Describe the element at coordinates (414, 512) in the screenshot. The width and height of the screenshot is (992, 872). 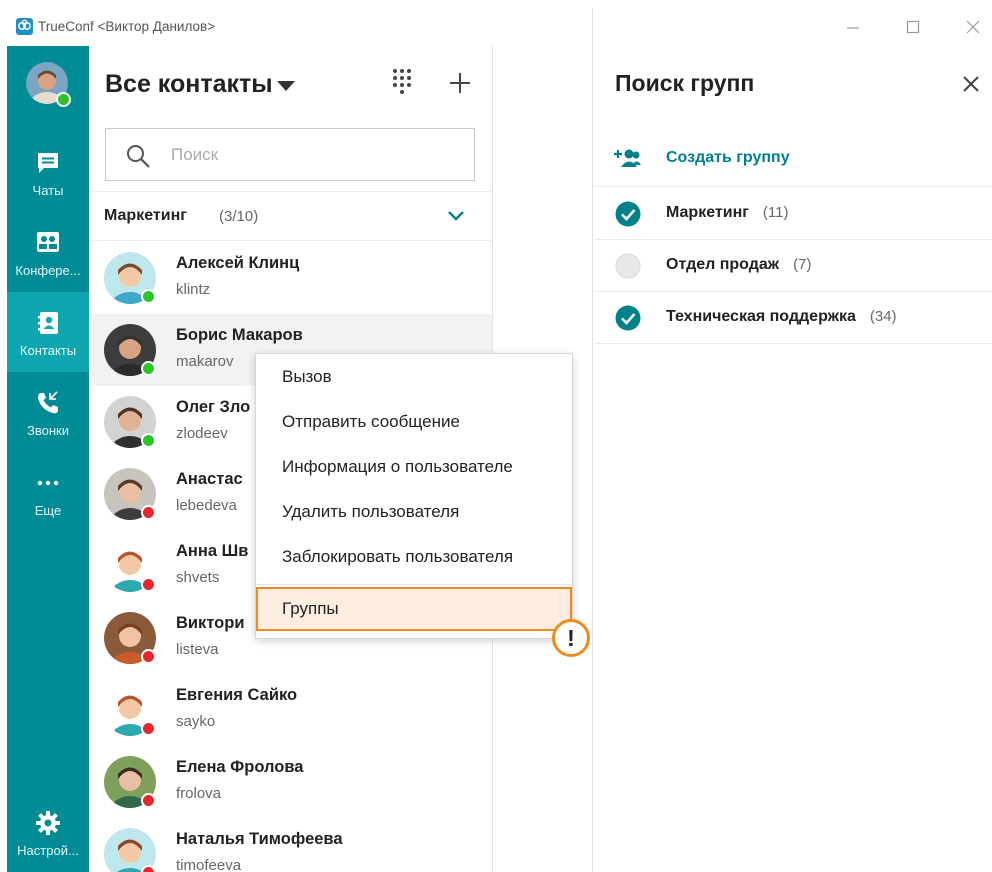
I see `menu-item-delete-user: Удалить пользователя` at that location.